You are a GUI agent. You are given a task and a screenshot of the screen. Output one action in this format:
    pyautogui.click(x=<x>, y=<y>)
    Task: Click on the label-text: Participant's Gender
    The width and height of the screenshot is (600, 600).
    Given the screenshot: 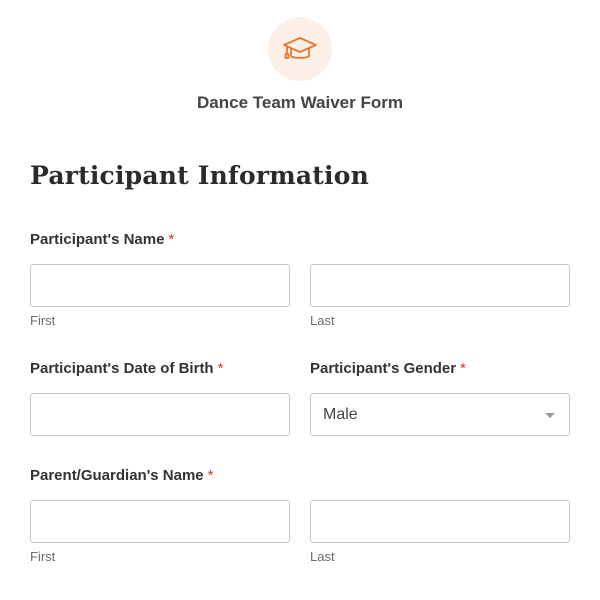 What is the action you would take?
    pyautogui.click(x=383, y=368)
    